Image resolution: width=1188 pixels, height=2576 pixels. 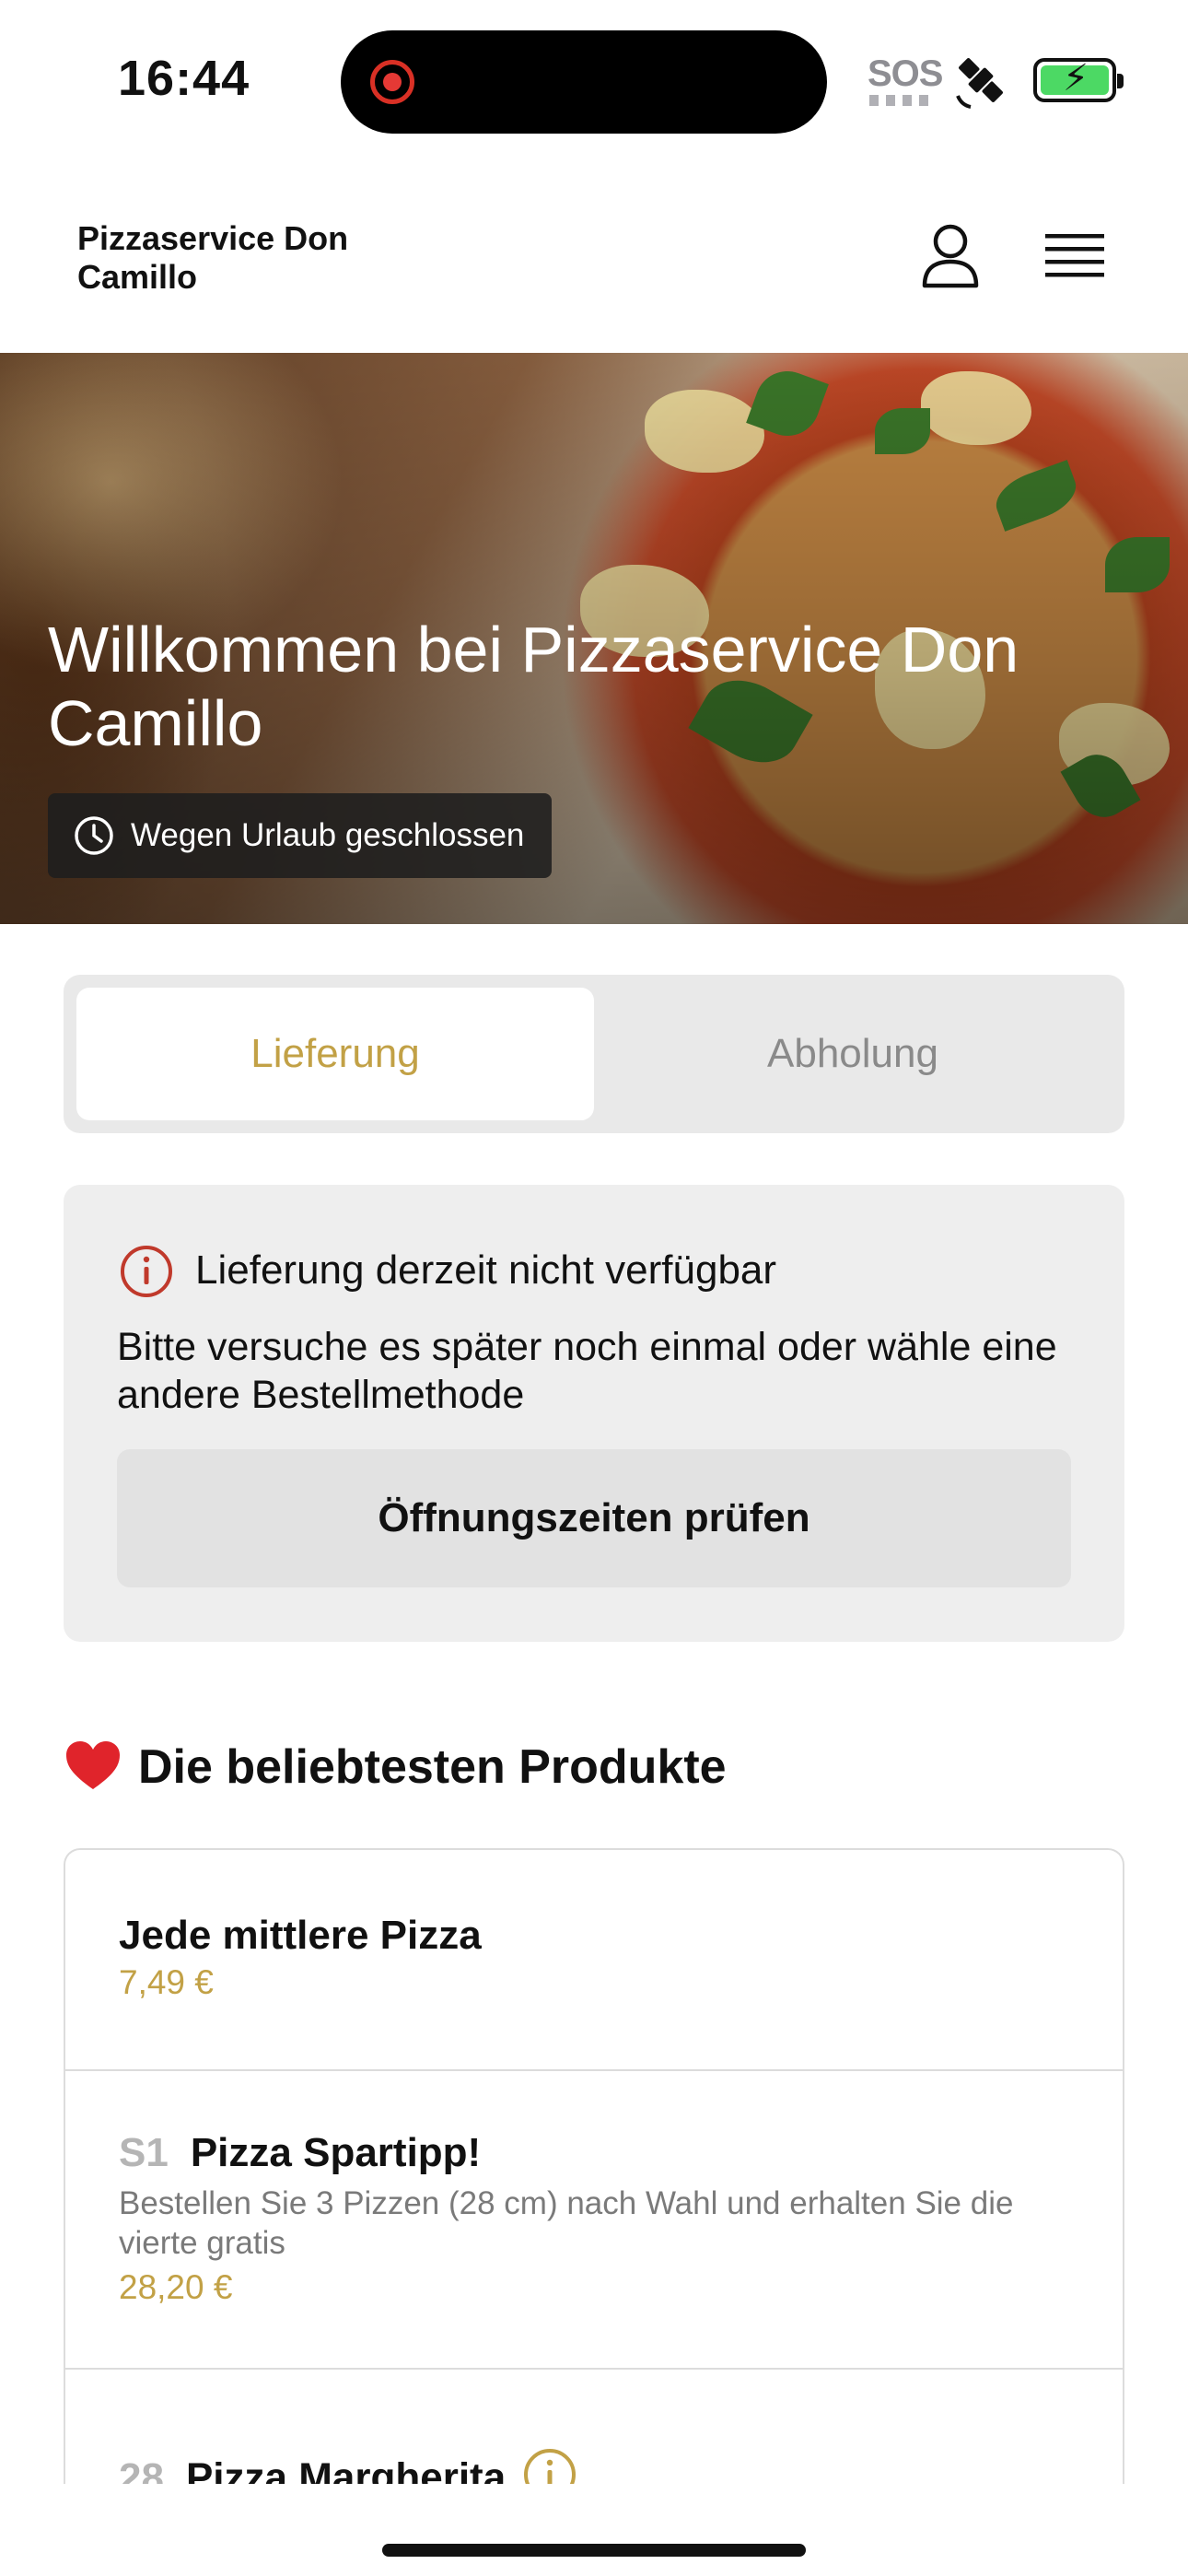 I want to click on heart-icon, so click(x=93, y=1765).